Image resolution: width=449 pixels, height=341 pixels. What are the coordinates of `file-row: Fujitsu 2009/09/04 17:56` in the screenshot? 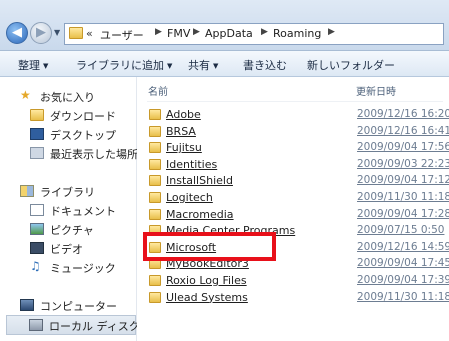 It's located at (298, 148).